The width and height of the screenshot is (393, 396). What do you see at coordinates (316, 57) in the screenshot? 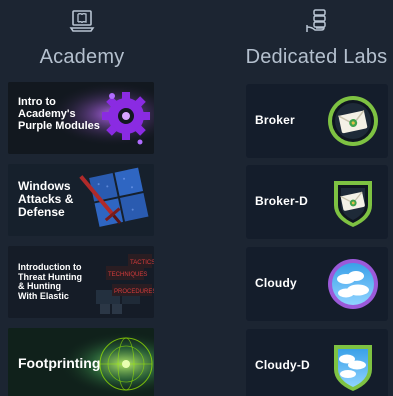
I see `dedicated-labs-heading: Dedicated Labs` at bounding box center [316, 57].